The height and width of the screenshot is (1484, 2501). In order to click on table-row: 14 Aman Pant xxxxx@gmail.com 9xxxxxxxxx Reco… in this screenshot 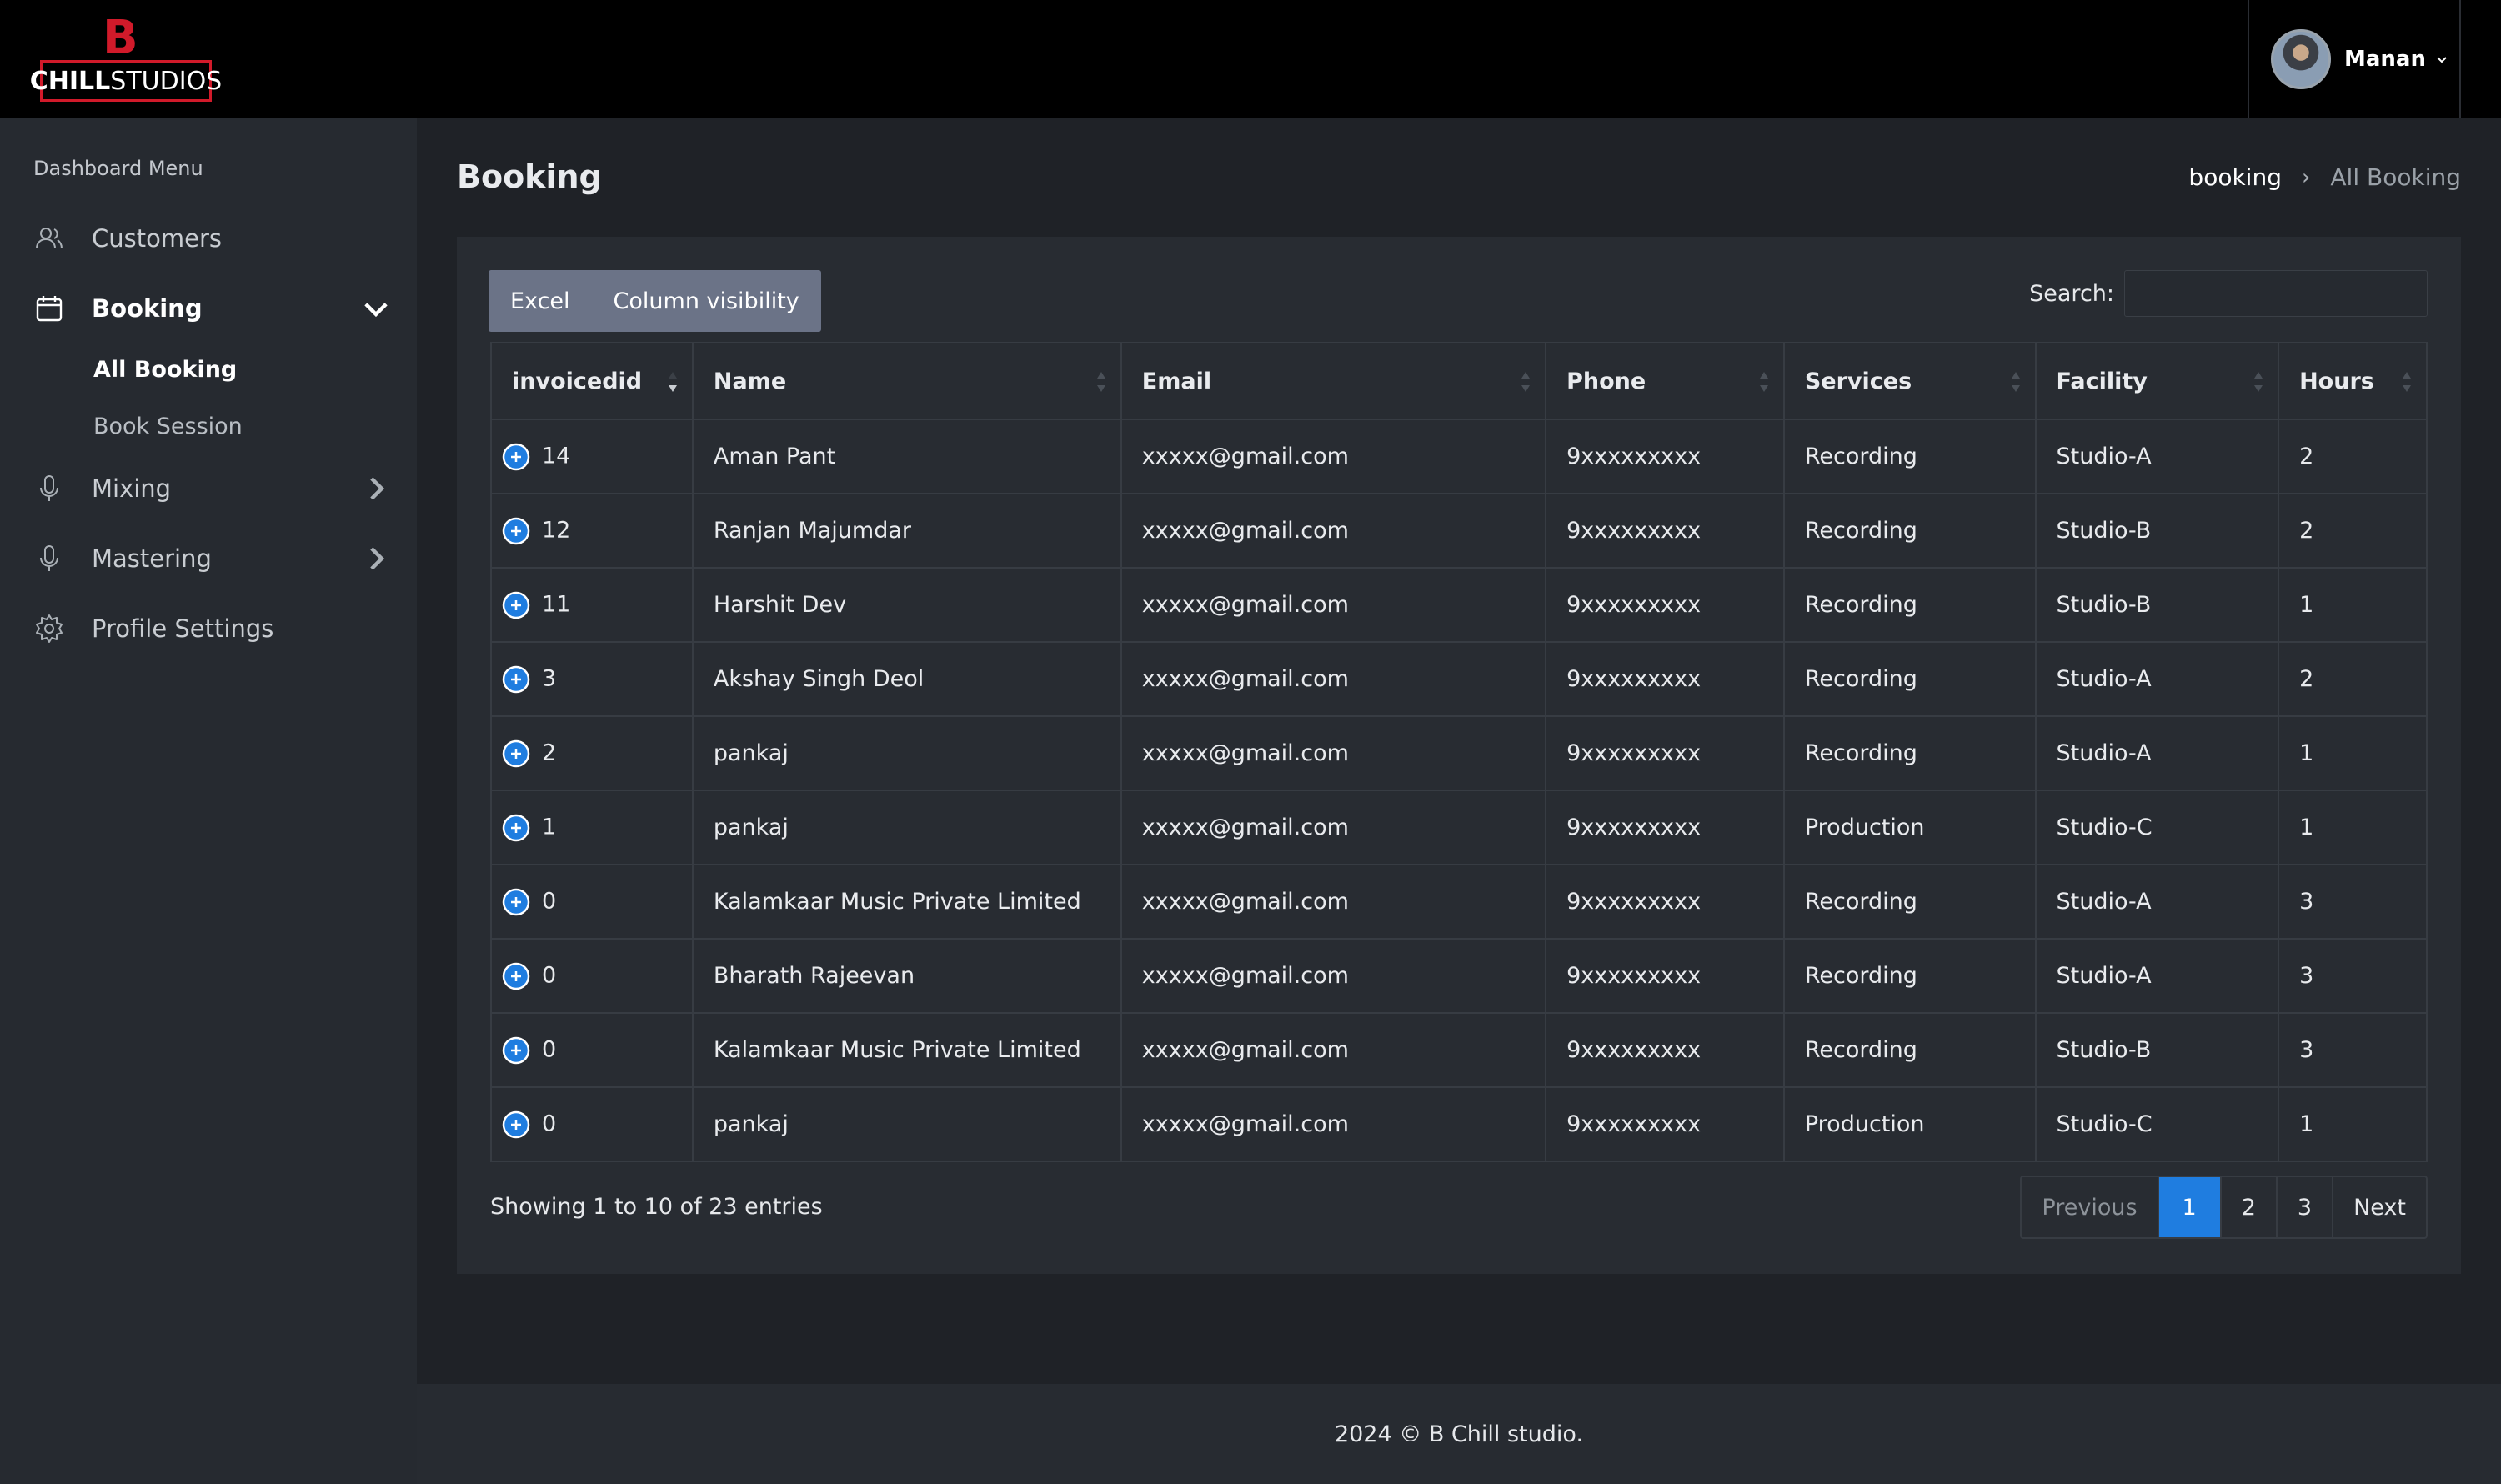, I will do `click(1459, 456)`.